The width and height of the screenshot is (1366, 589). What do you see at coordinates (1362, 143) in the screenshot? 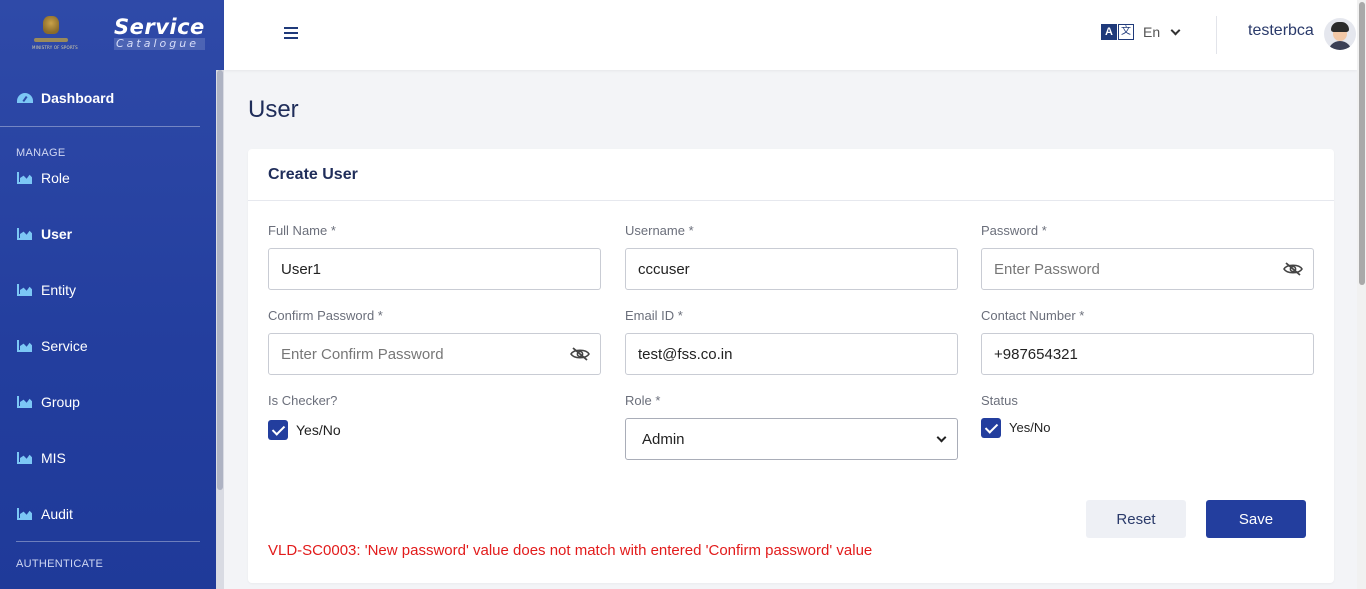
I see `page-scrollbar-thumb` at bounding box center [1362, 143].